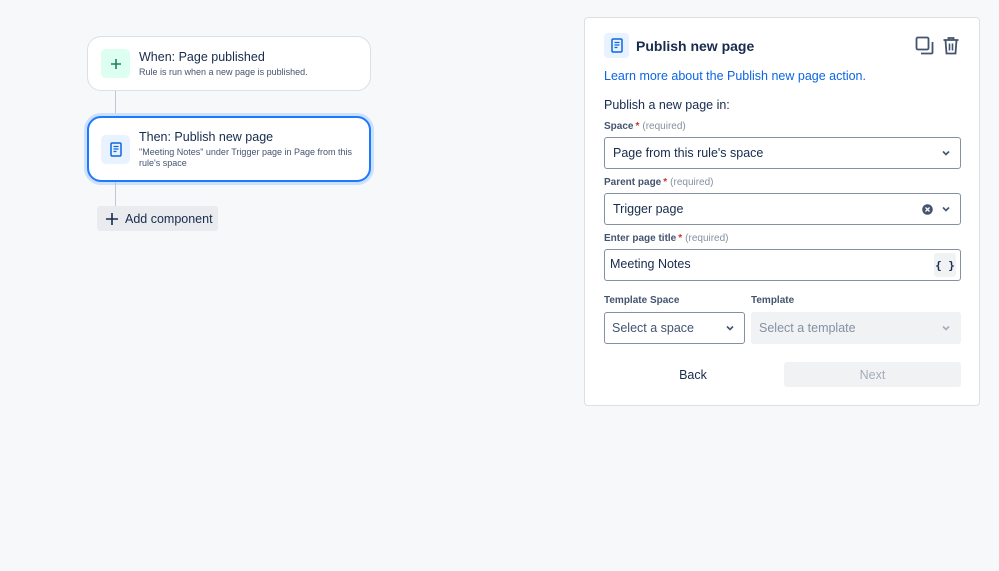 The image size is (999, 571). I want to click on template-space-select: Select a space, so click(674, 328).